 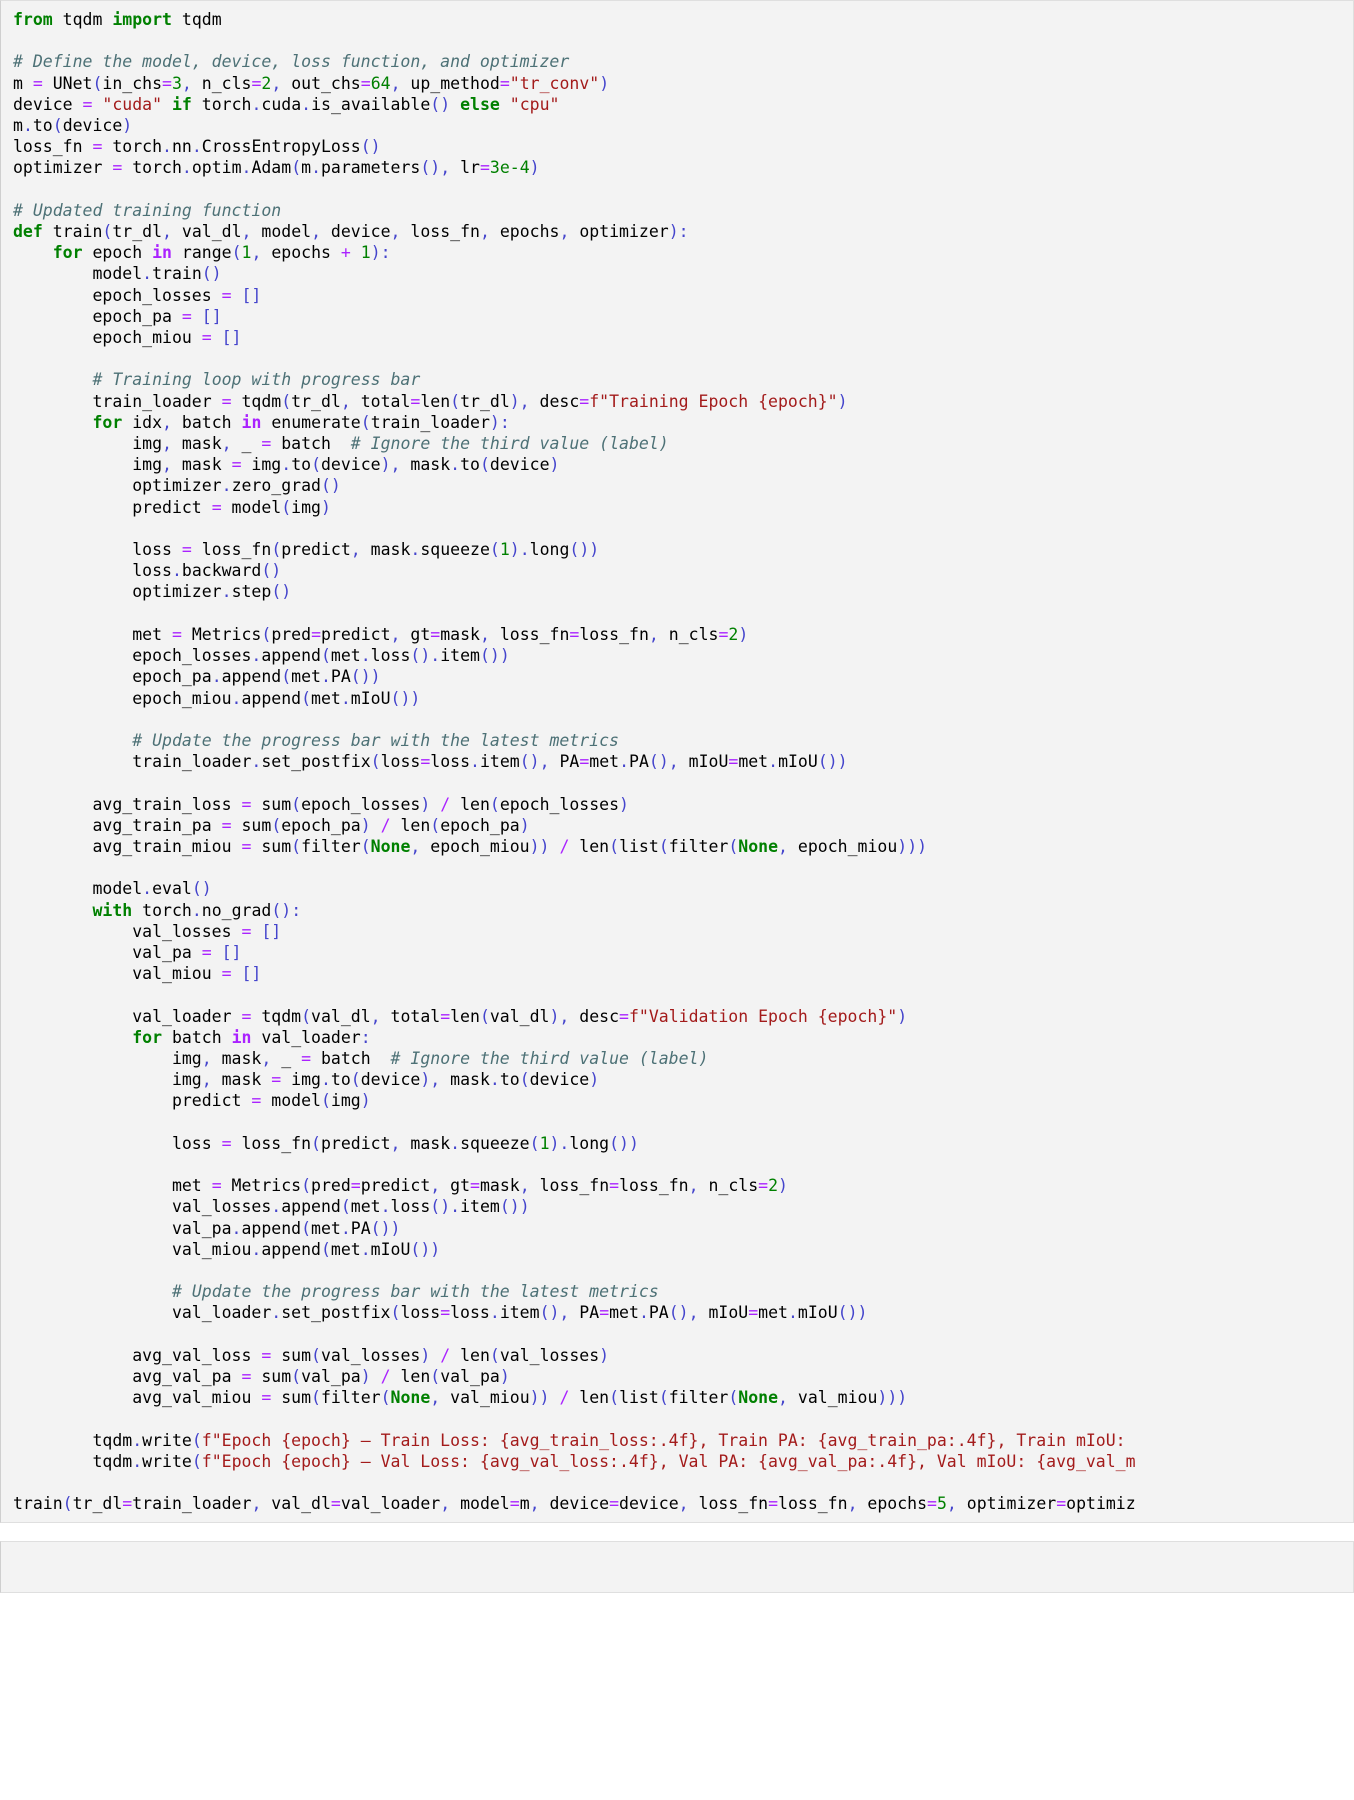 What do you see at coordinates (554, 465) in the screenshot?
I see `code-token: )` at bounding box center [554, 465].